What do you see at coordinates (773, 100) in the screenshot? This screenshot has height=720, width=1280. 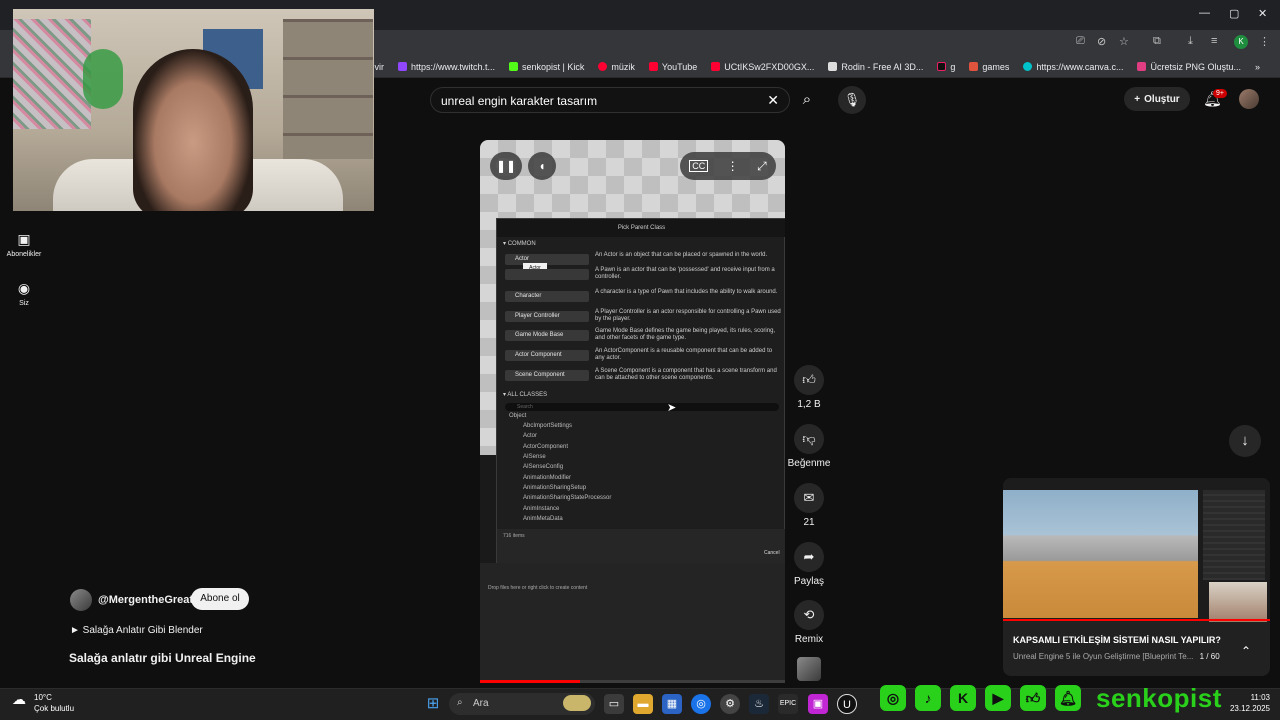 I see `clear-search-icon: ✕` at bounding box center [773, 100].